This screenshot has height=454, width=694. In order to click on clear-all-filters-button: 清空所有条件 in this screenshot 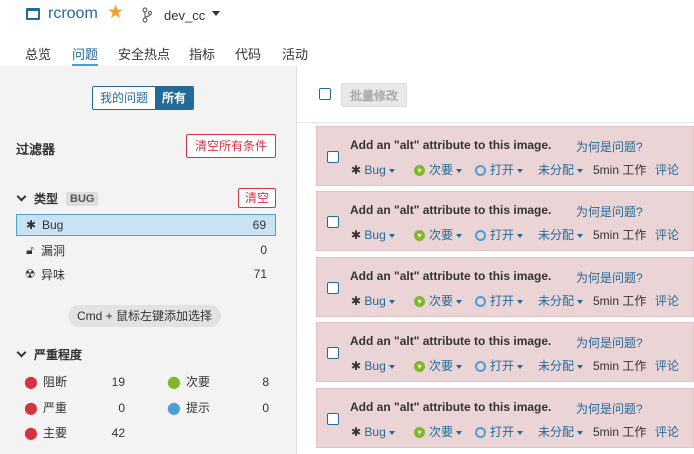, I will do `click(231, 146)`.